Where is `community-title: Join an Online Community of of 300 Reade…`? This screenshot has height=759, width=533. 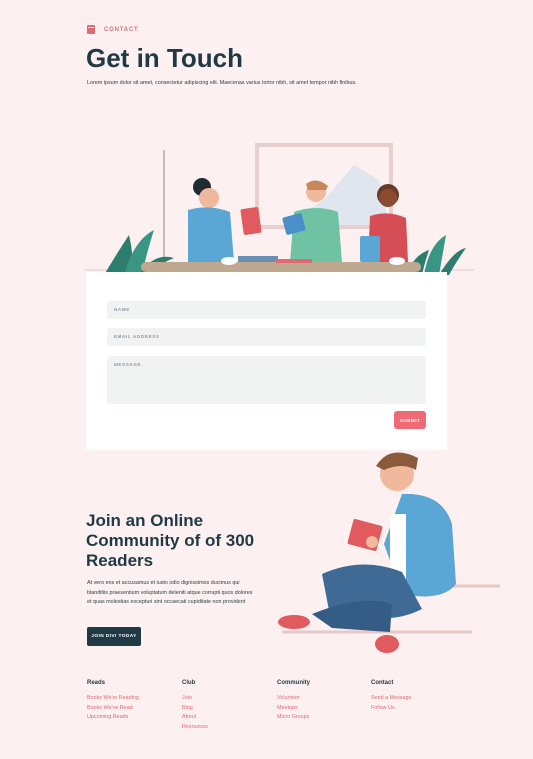
community-title: Join an Online Community of of 300 Reade… is located at coordinates (170, 540).